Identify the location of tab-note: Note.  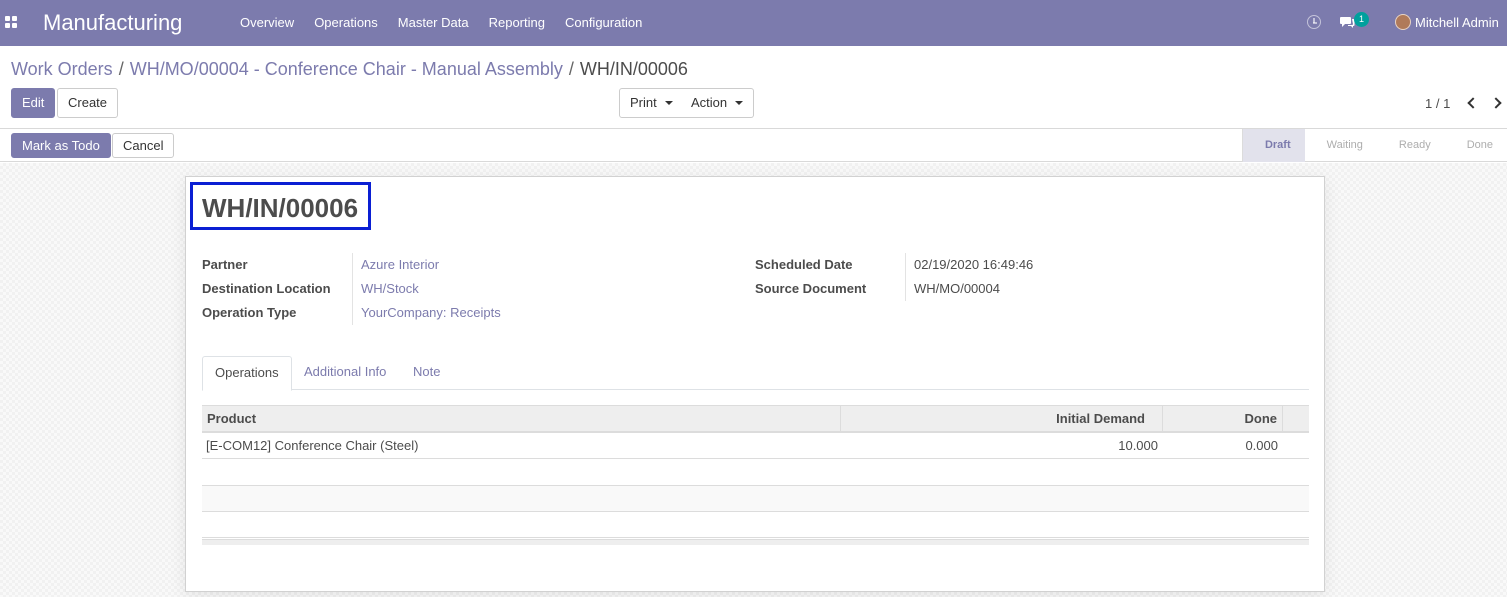
(426, 373).